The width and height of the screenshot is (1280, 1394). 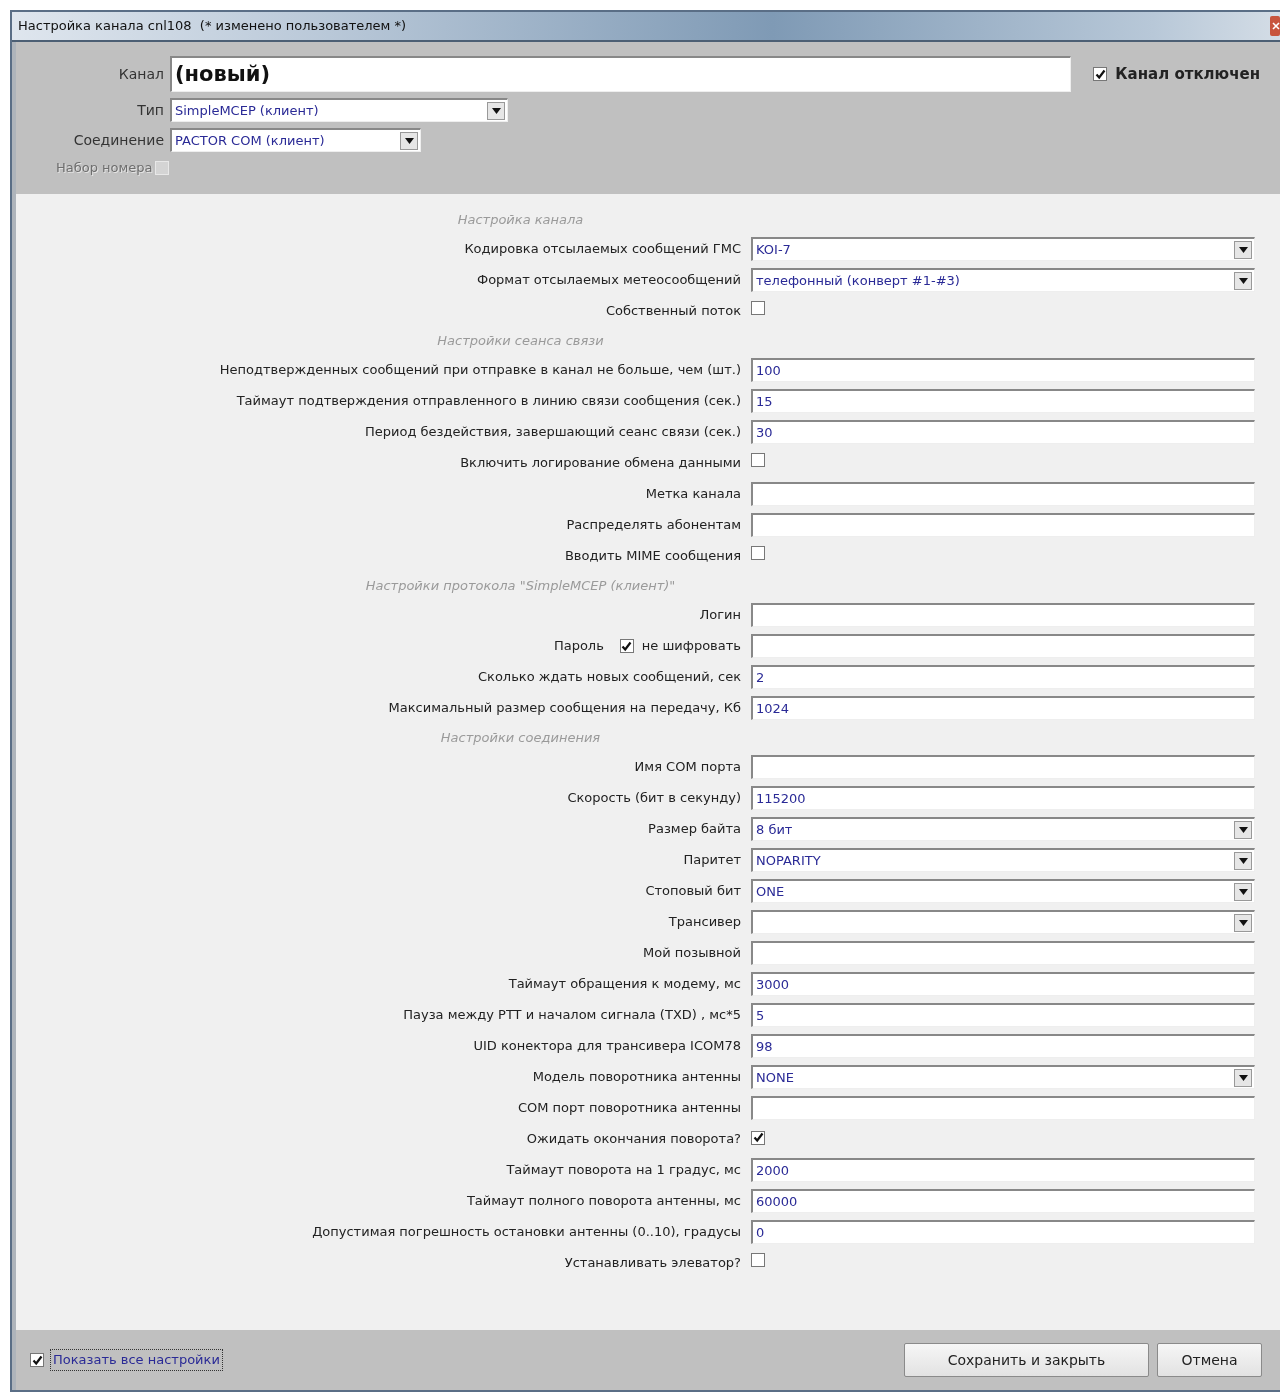 I want to click on input-field: 98, so click(x=1003, y=1046).